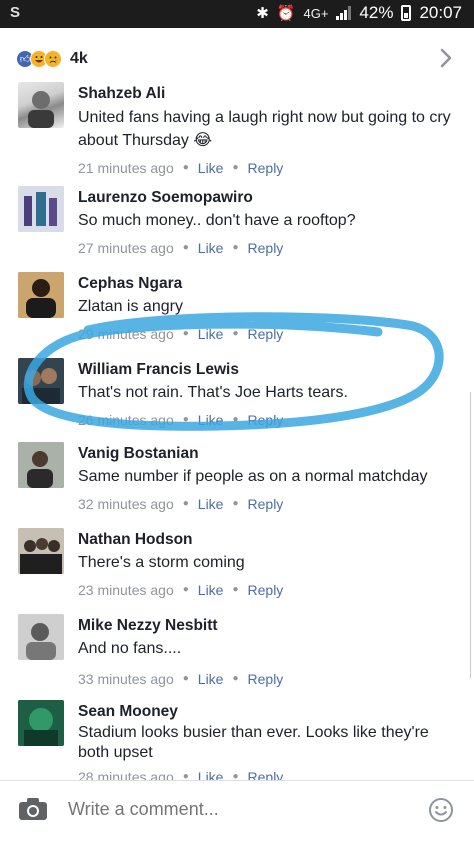  Describe the element at coordinates (266, 712) in the screenshot. I see `comment-author: Sean Mooney` at that location.